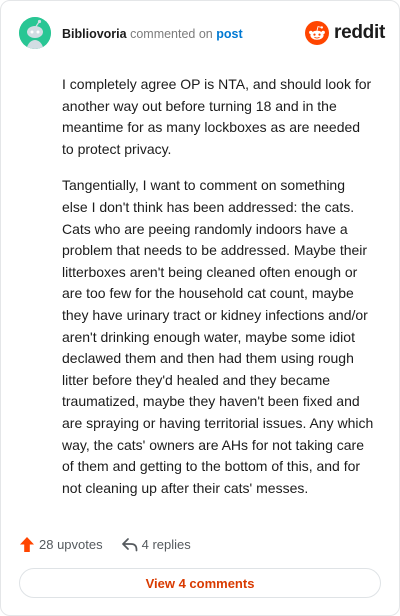  I want to click on replies-count: 4 replies, so click(166, 544).